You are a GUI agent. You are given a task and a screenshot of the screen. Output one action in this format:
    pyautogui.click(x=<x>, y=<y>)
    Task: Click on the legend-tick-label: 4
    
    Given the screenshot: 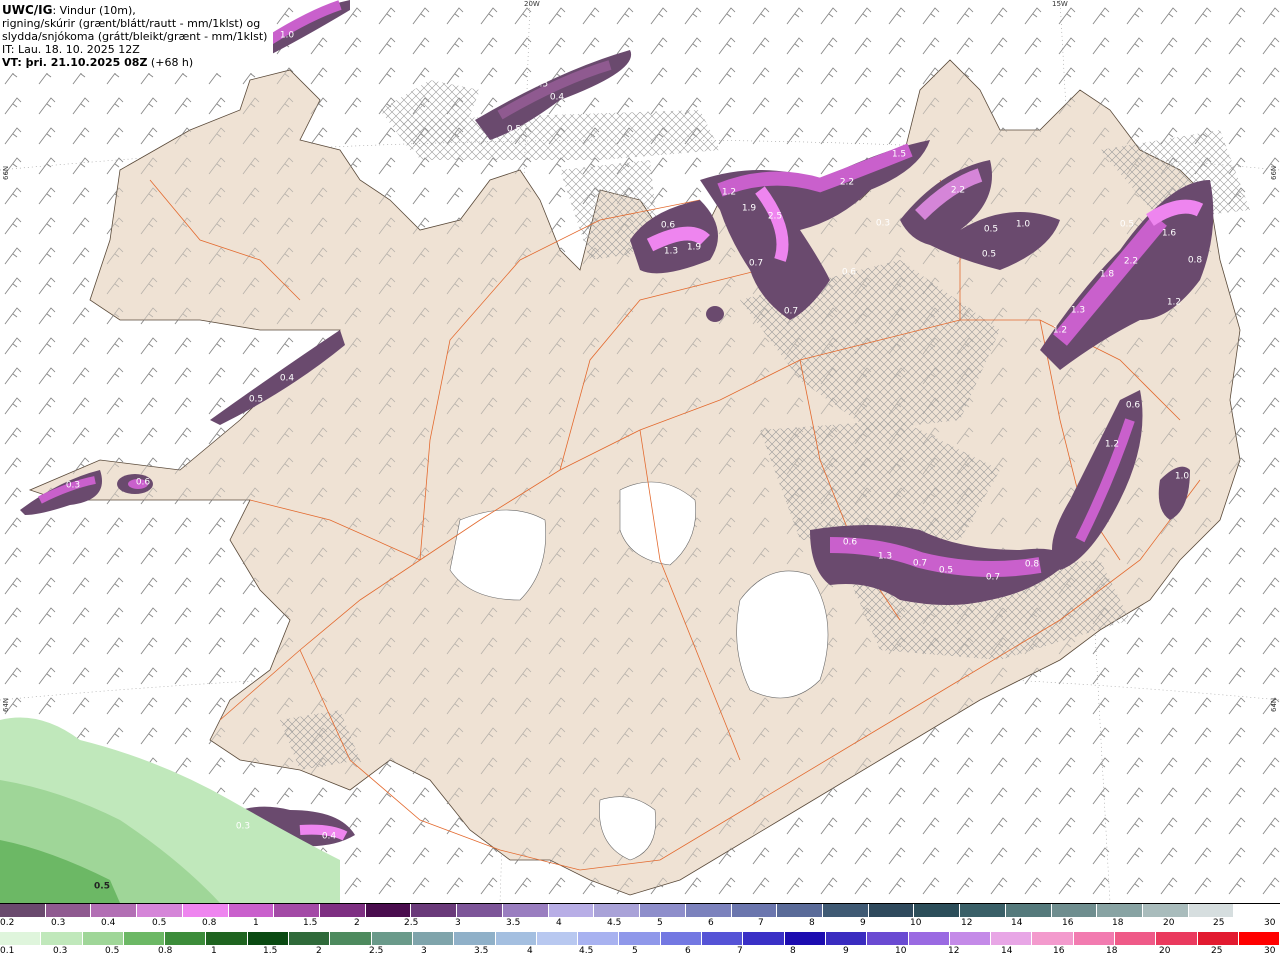 What is the action you would take?
    pyautogui.click(x=559, y=923)
    